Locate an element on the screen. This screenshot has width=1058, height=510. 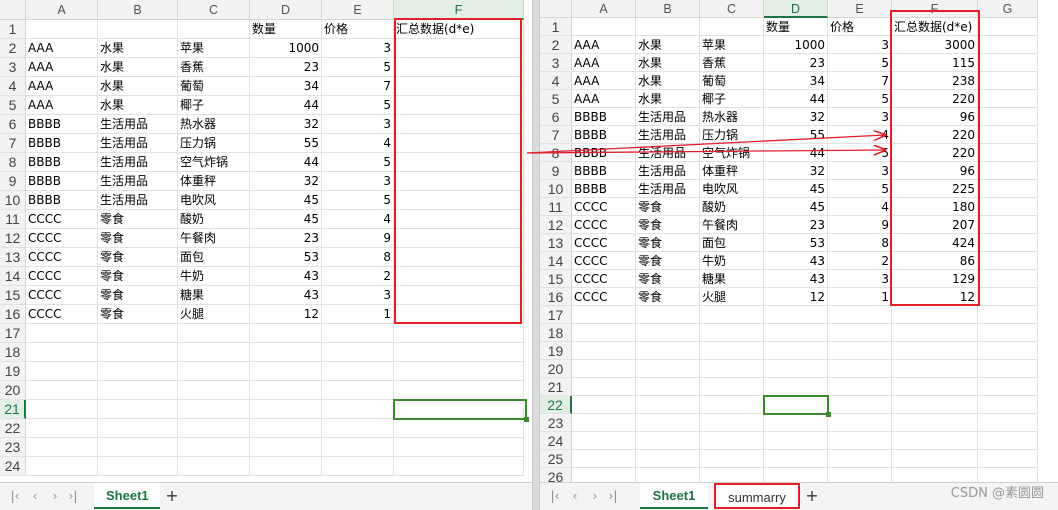
right-cell-c22 is located at coordinates (732, 405).